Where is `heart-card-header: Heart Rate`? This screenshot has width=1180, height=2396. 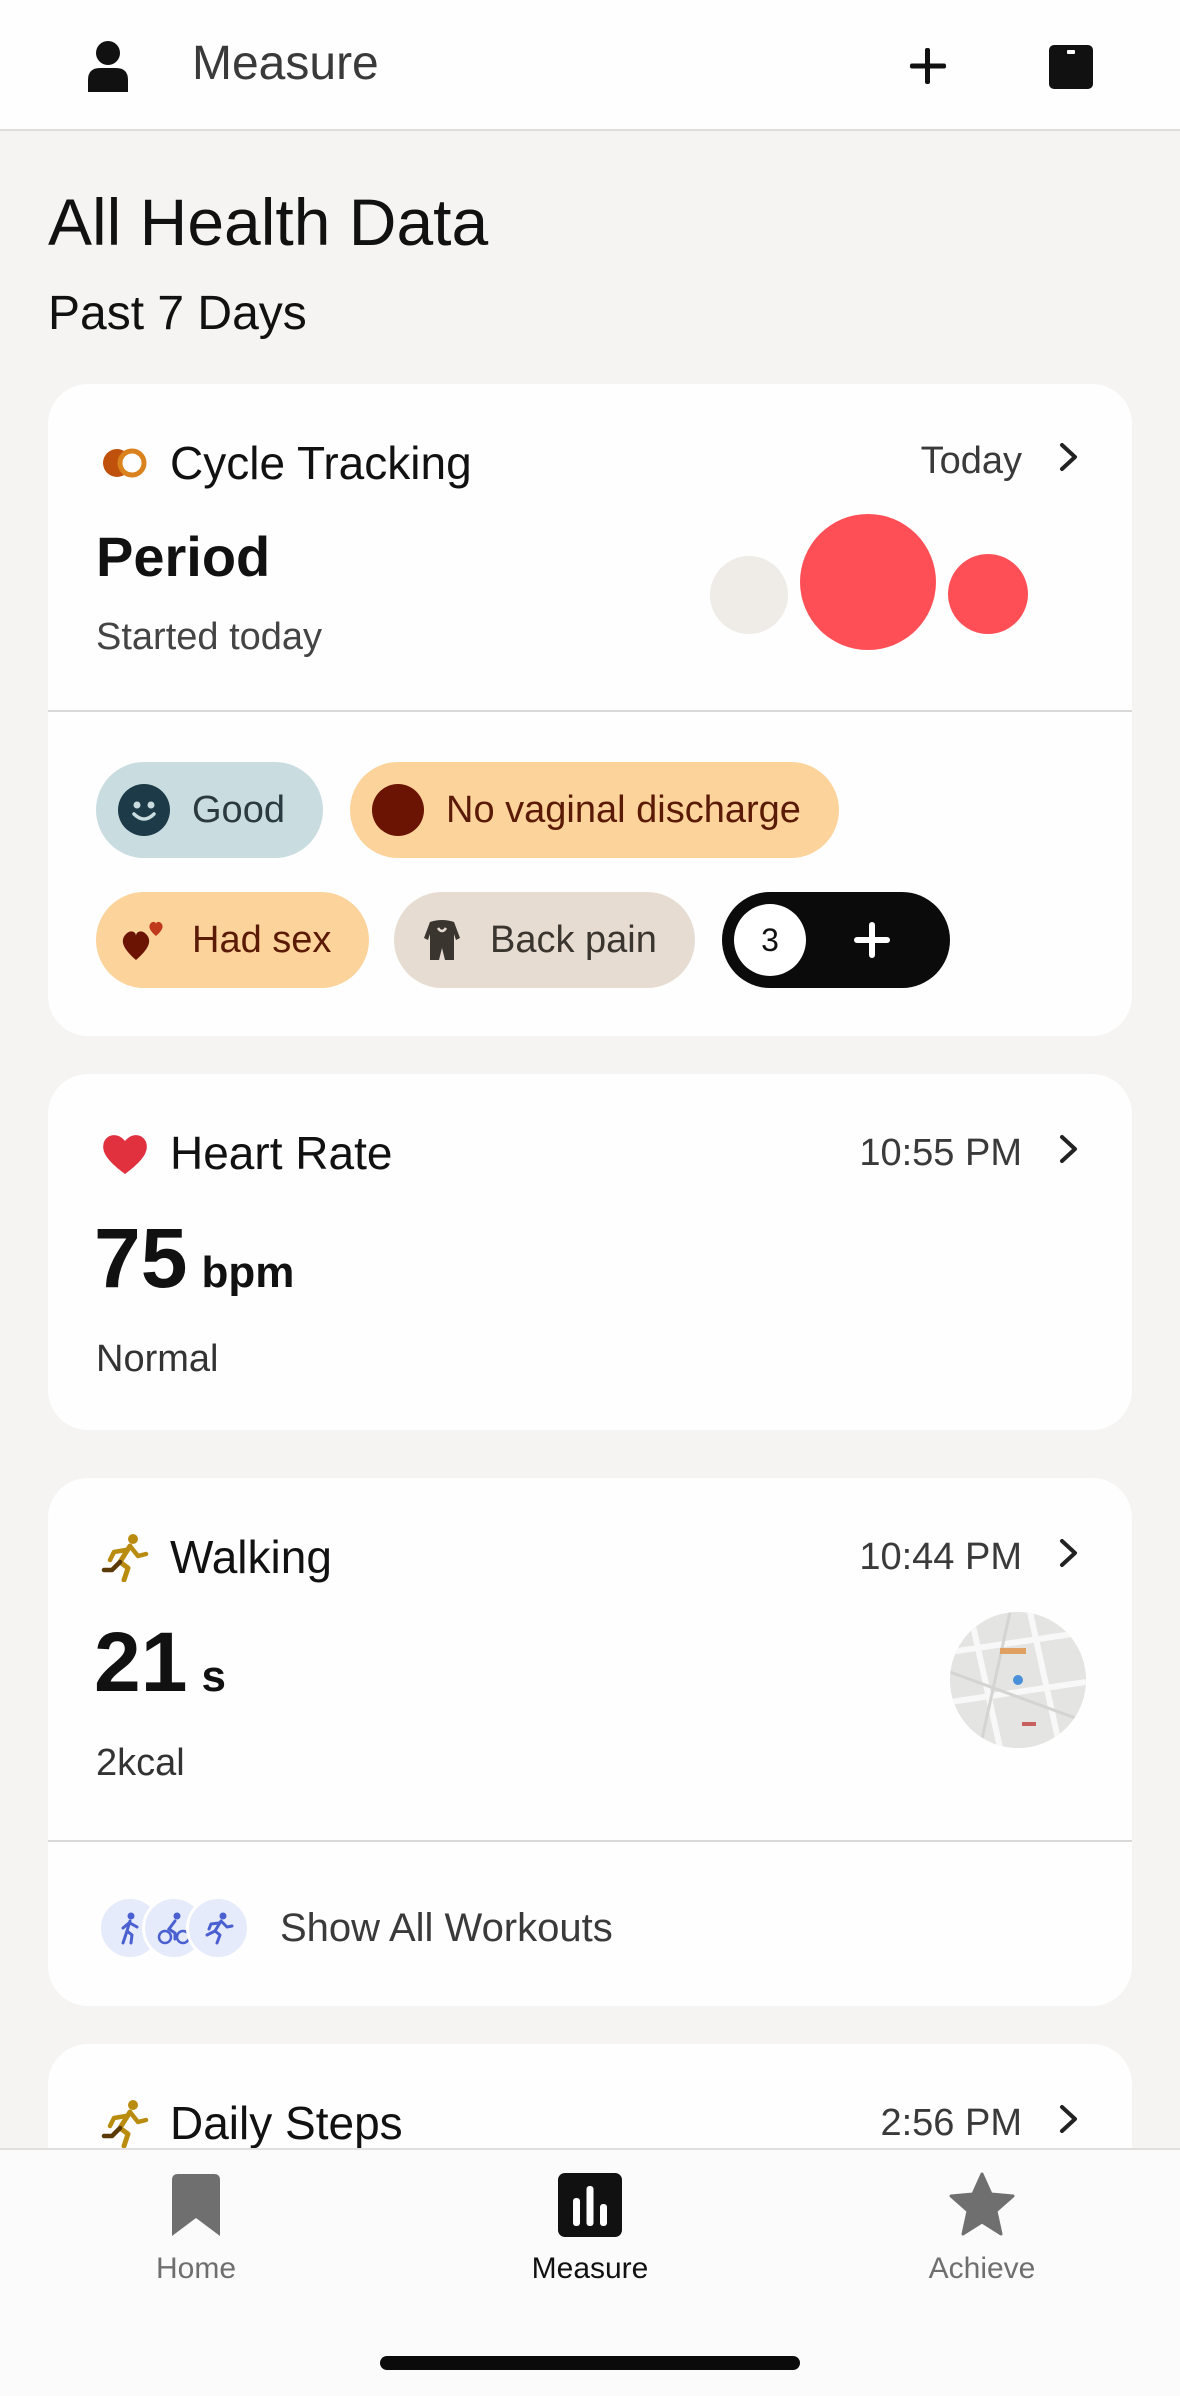
heart-card-header: Heart Rate is located at coordinates (246, 1153).